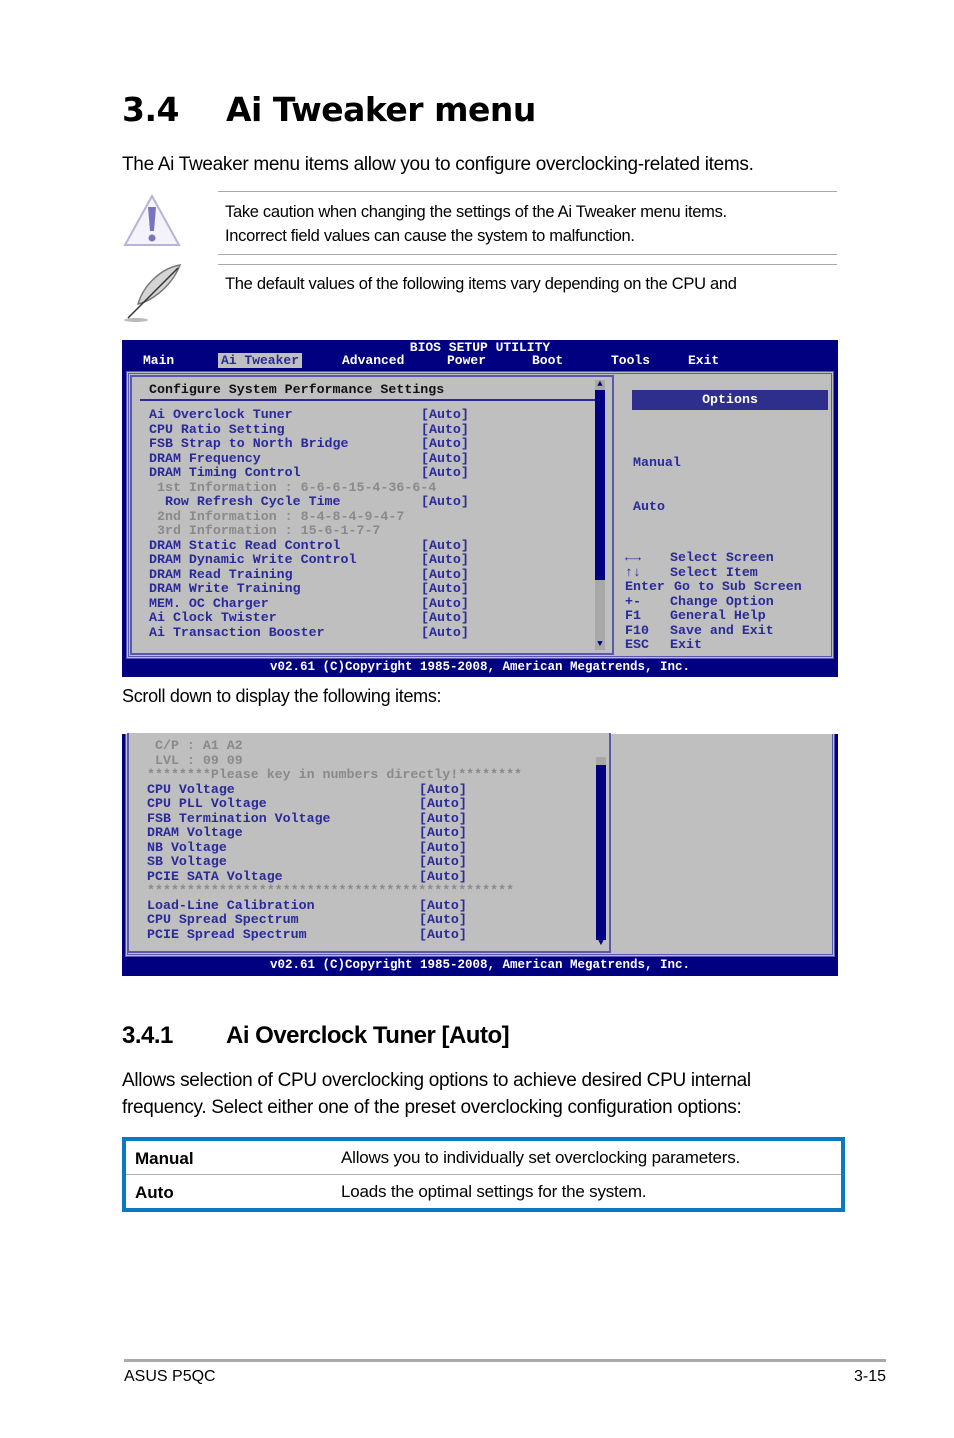 The height and width of the screenshot is (1438, 954). Describe the element at coordinates (147, 1035) in the screenshot. I see `subsection-number: 3.4.1` at that location.